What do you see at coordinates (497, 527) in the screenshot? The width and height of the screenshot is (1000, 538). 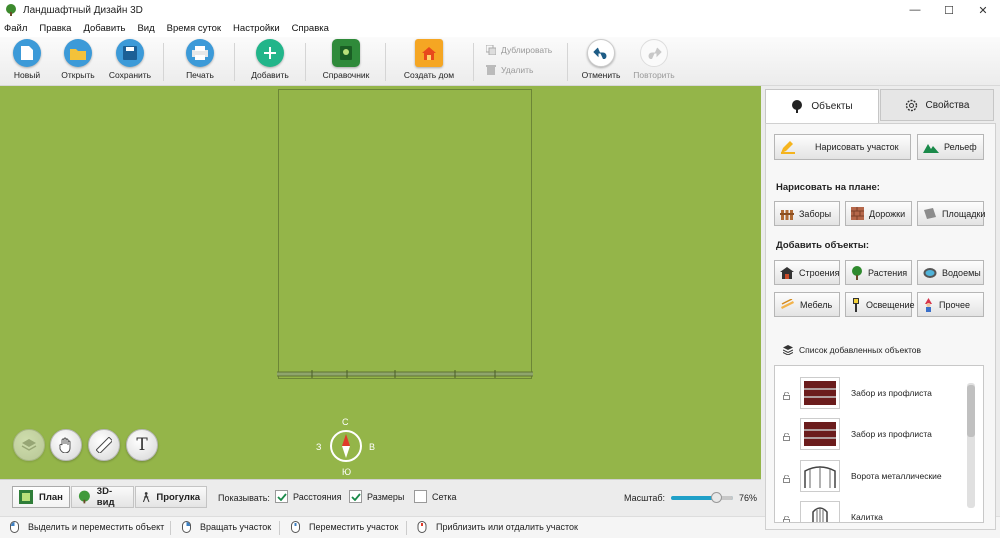 I see `hint-zoom: Приблизить или отдалить участок` at bounding box center [497, 527].